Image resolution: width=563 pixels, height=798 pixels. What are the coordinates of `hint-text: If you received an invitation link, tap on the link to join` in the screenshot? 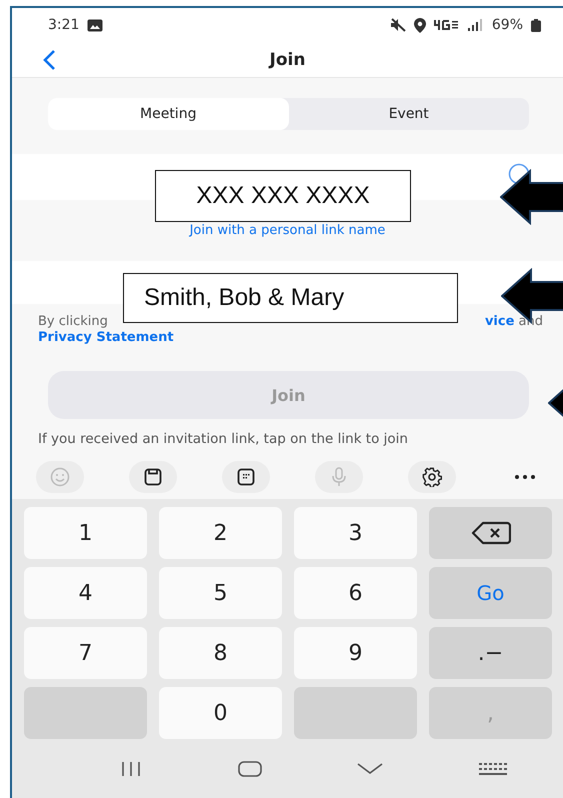 It's located at (223, 438).